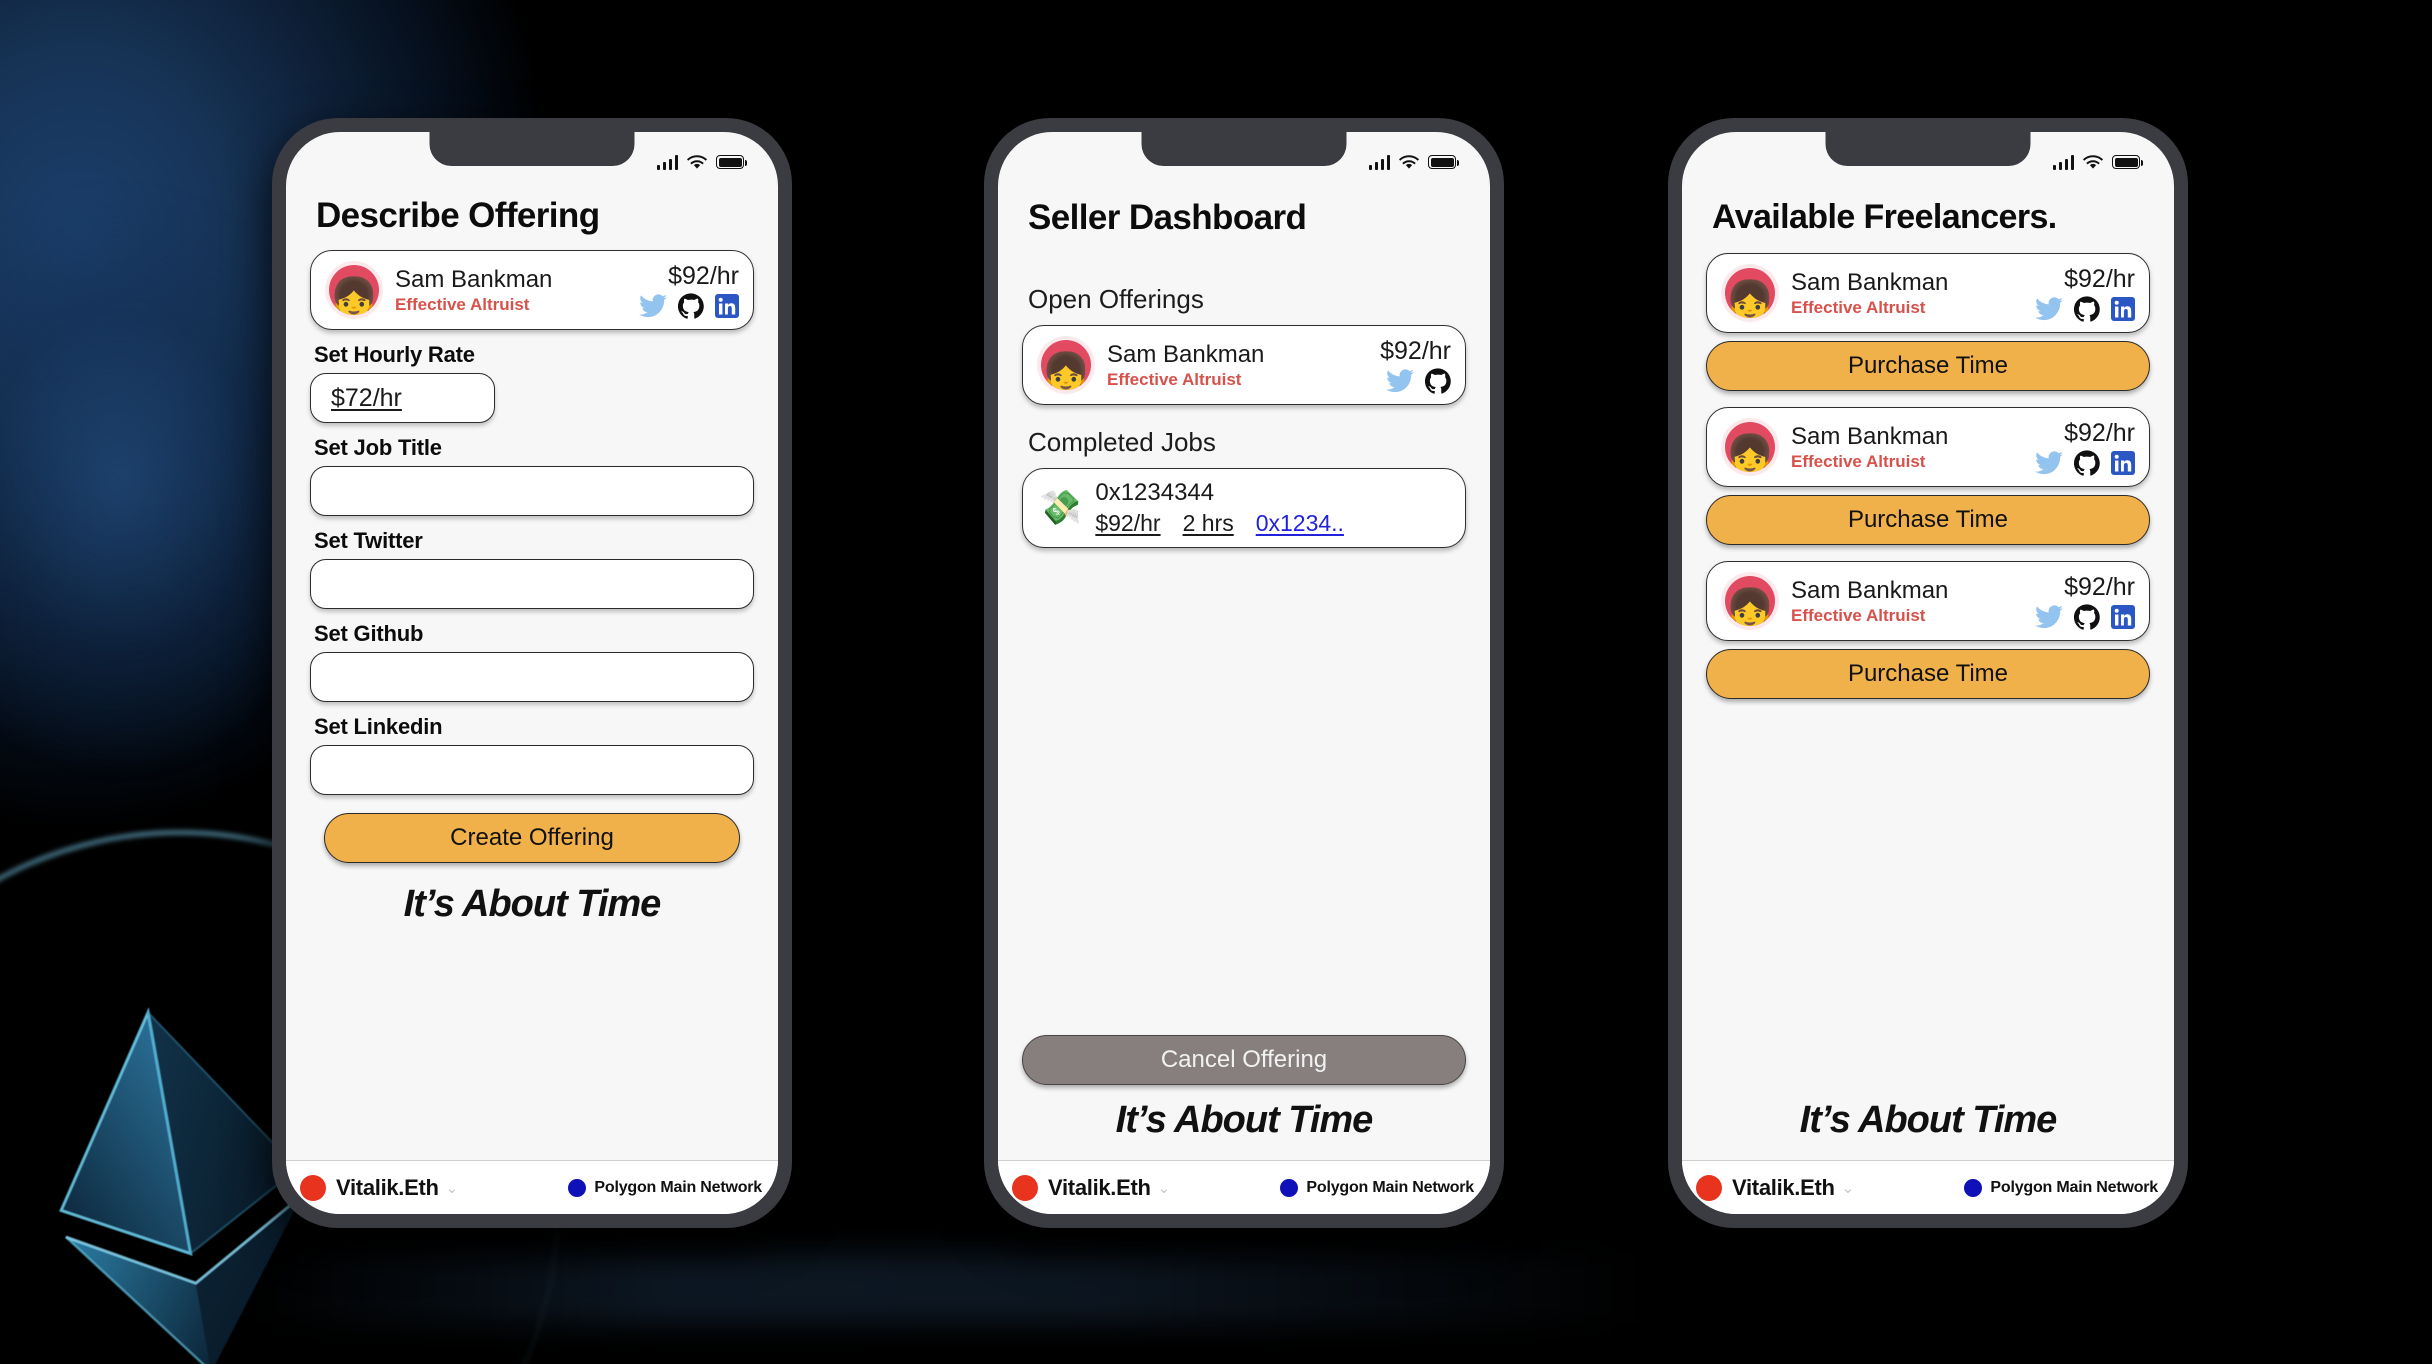 This screenshot has height=1364, width=2432. Describe the element at coordinates (1244, 508) in the screenshot. I see `completed-job-card: 💸 0x1234344 $92/hr 2 hrs 0x1234..` at that location.